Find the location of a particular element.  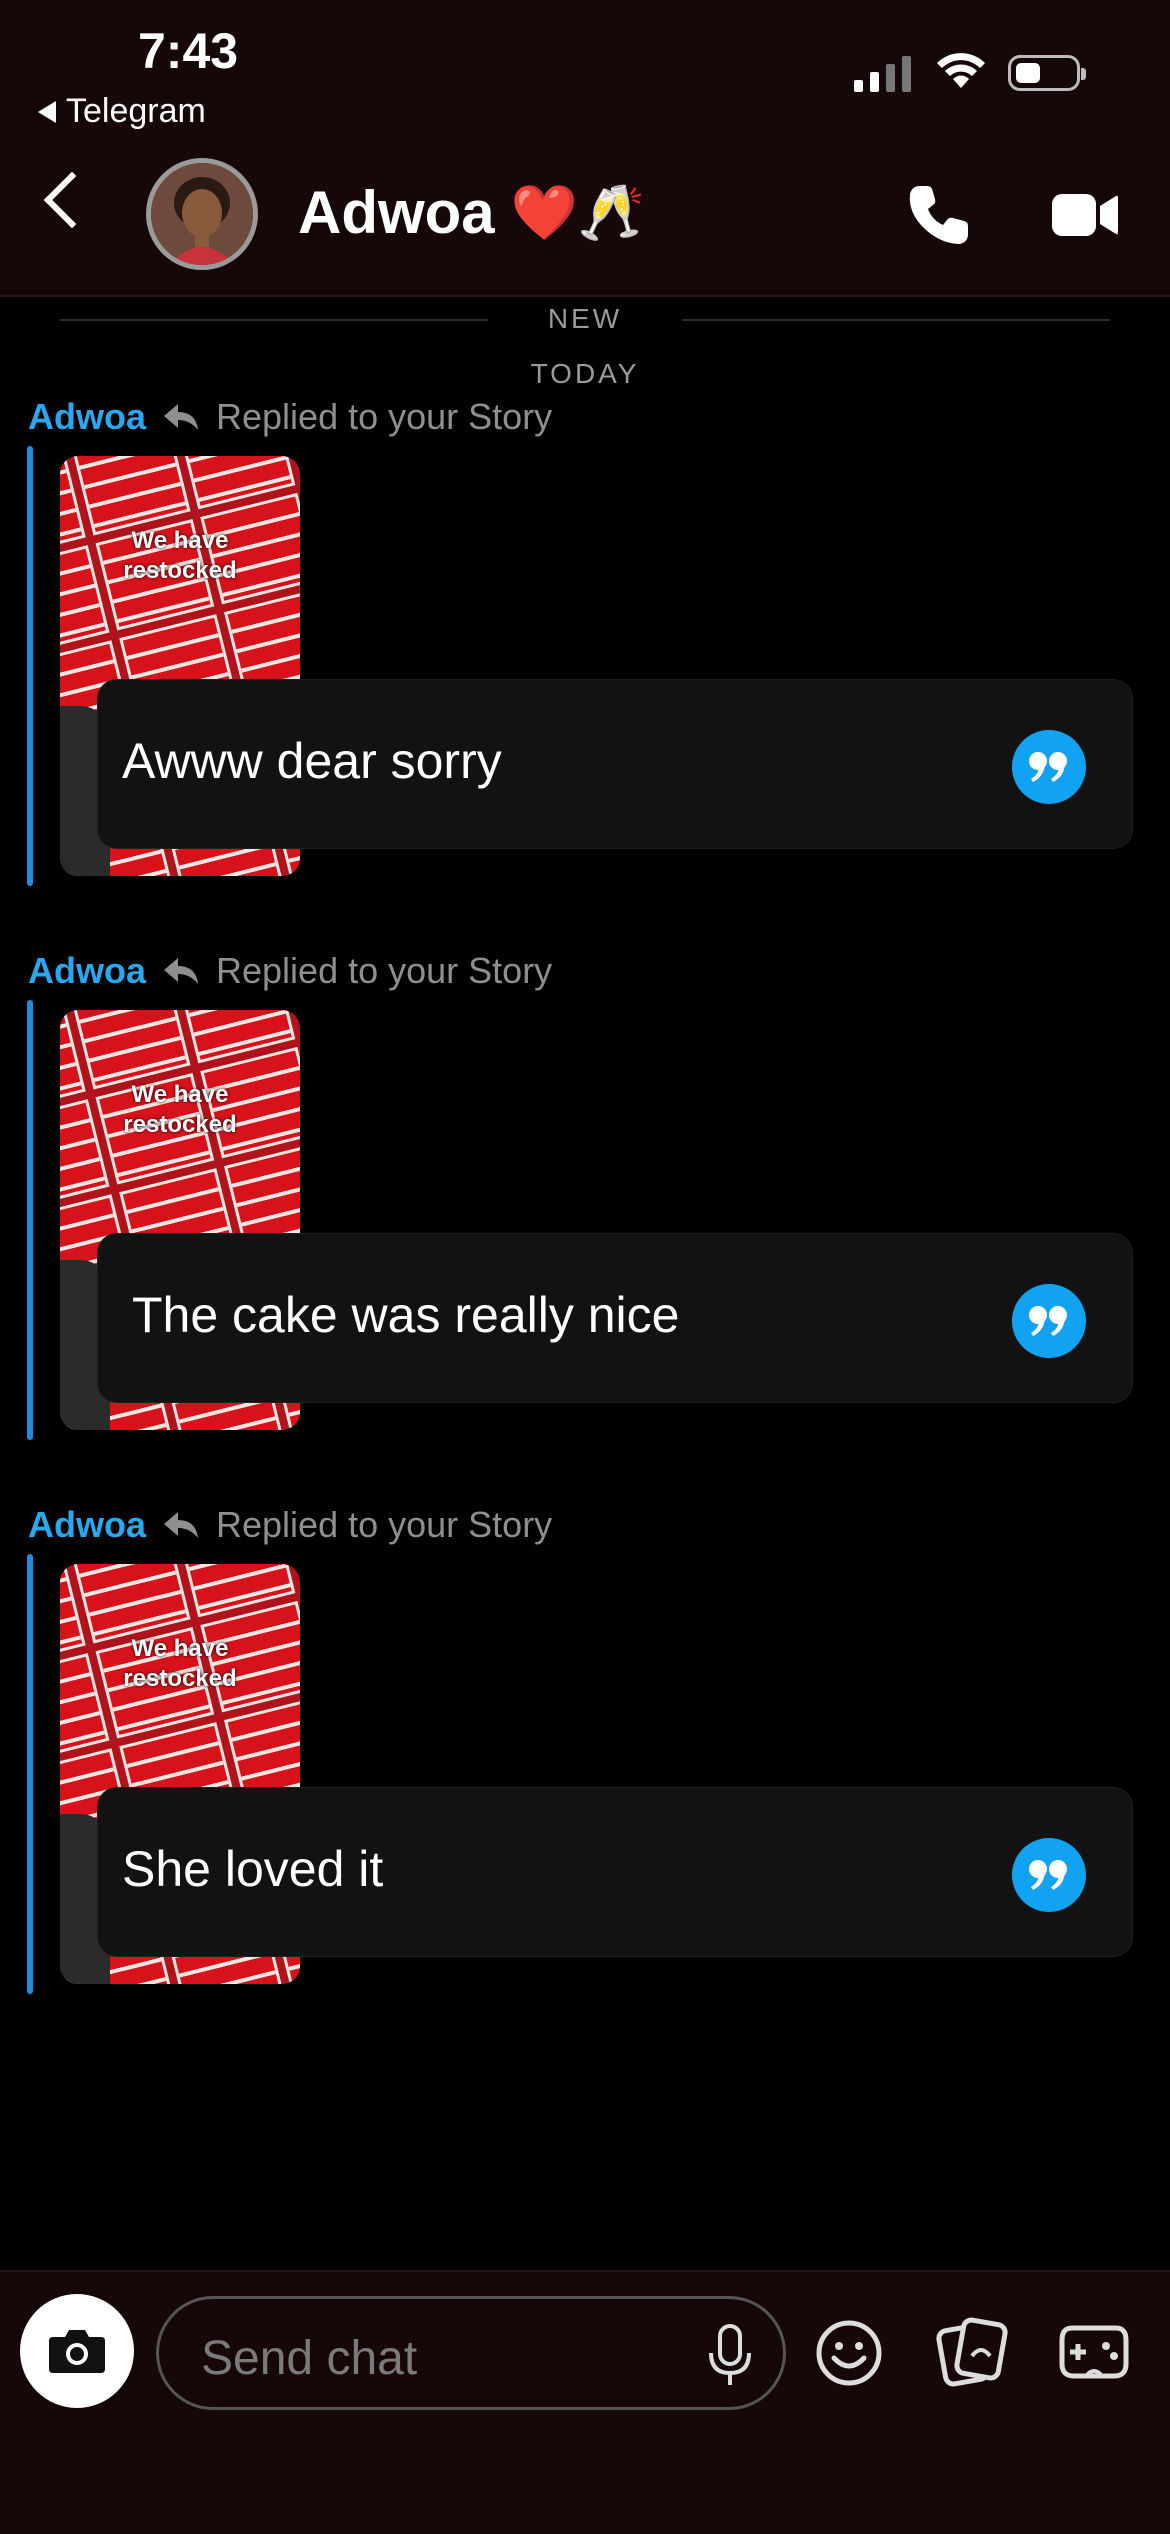

today-label: TODAY is located at coordinates (585, 373).